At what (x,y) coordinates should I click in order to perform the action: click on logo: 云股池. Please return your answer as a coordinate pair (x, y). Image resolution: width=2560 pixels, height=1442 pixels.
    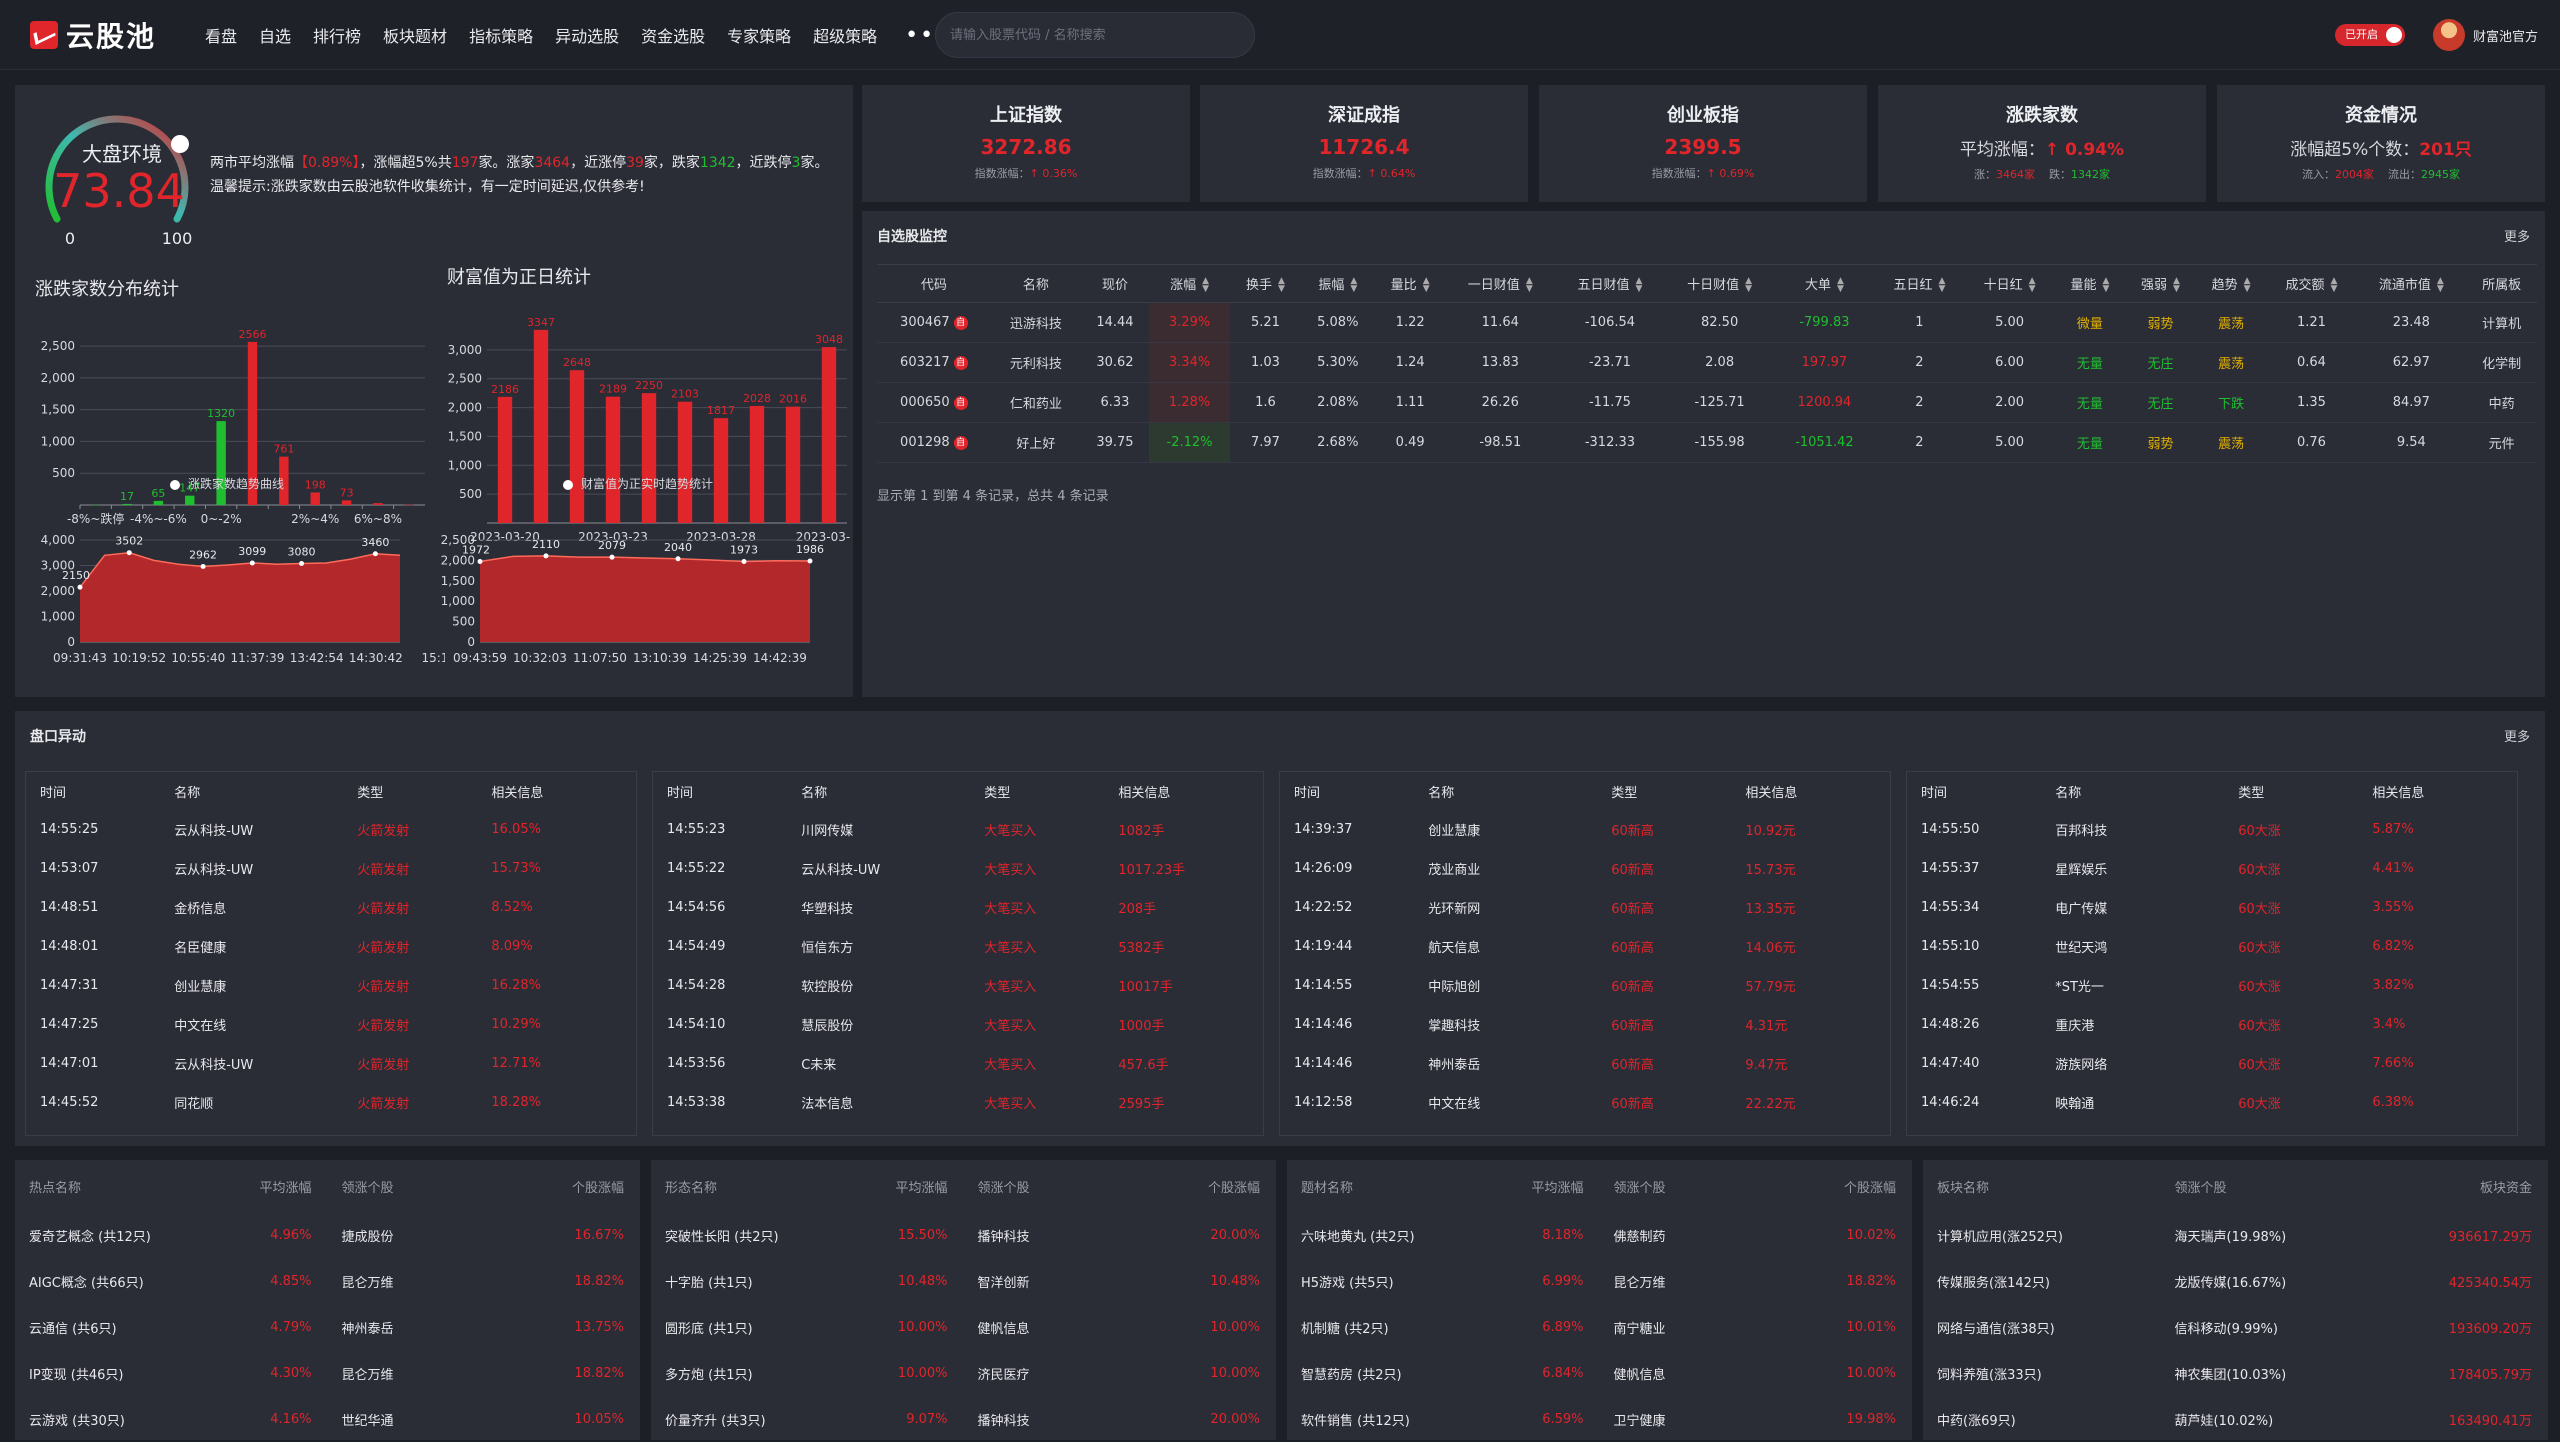
    Looking at the image, I should click on (93, 35).